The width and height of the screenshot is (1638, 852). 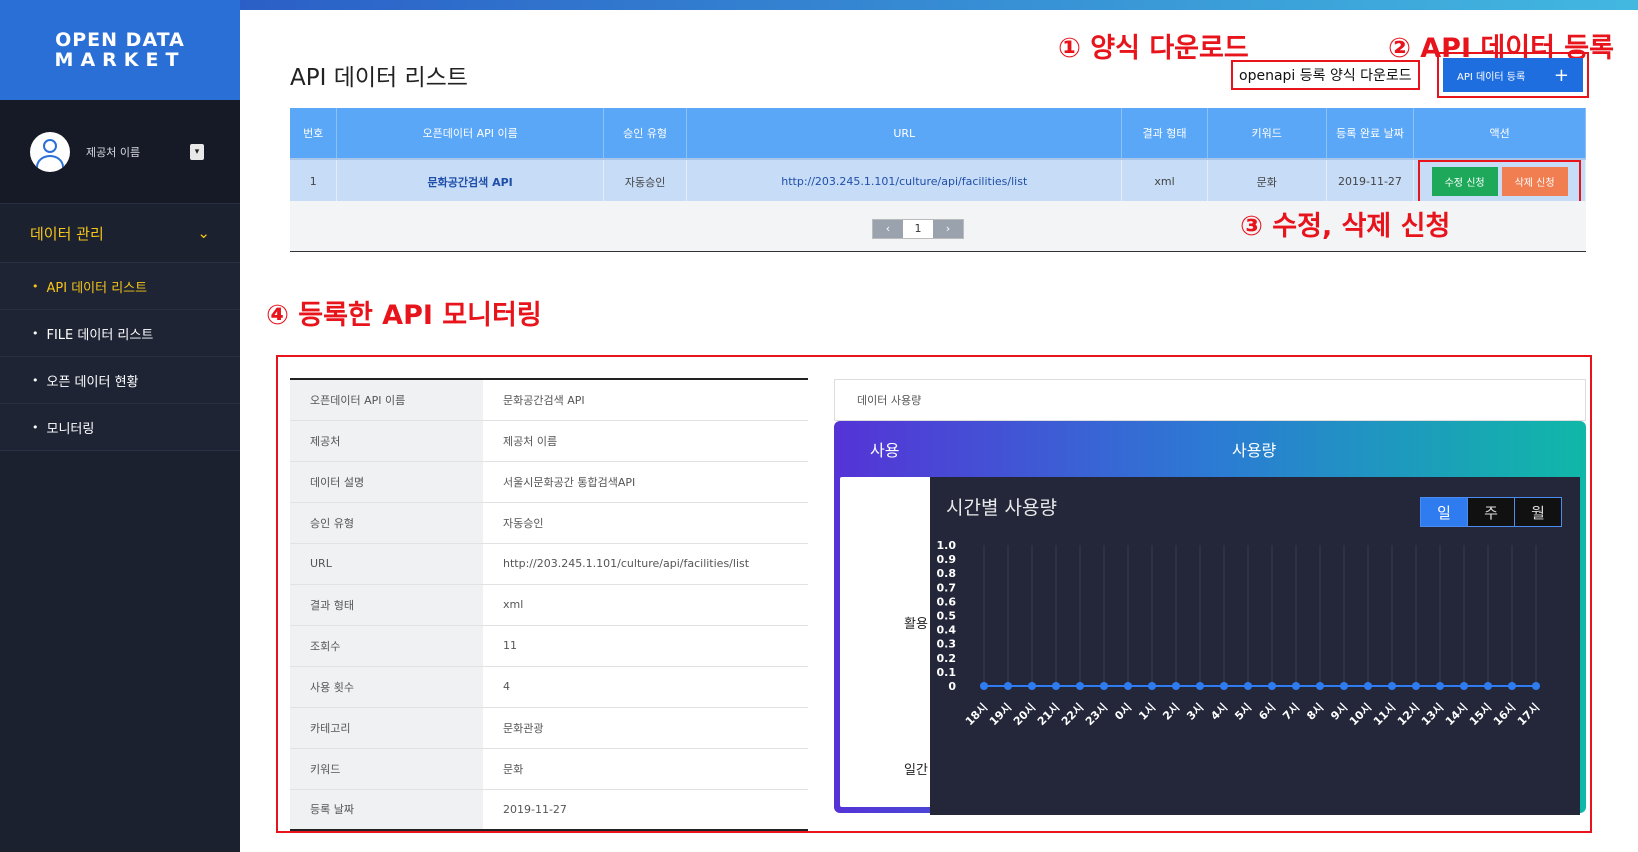 I want to click on y-tick-label: 0.1, so click(x=947, y=672).